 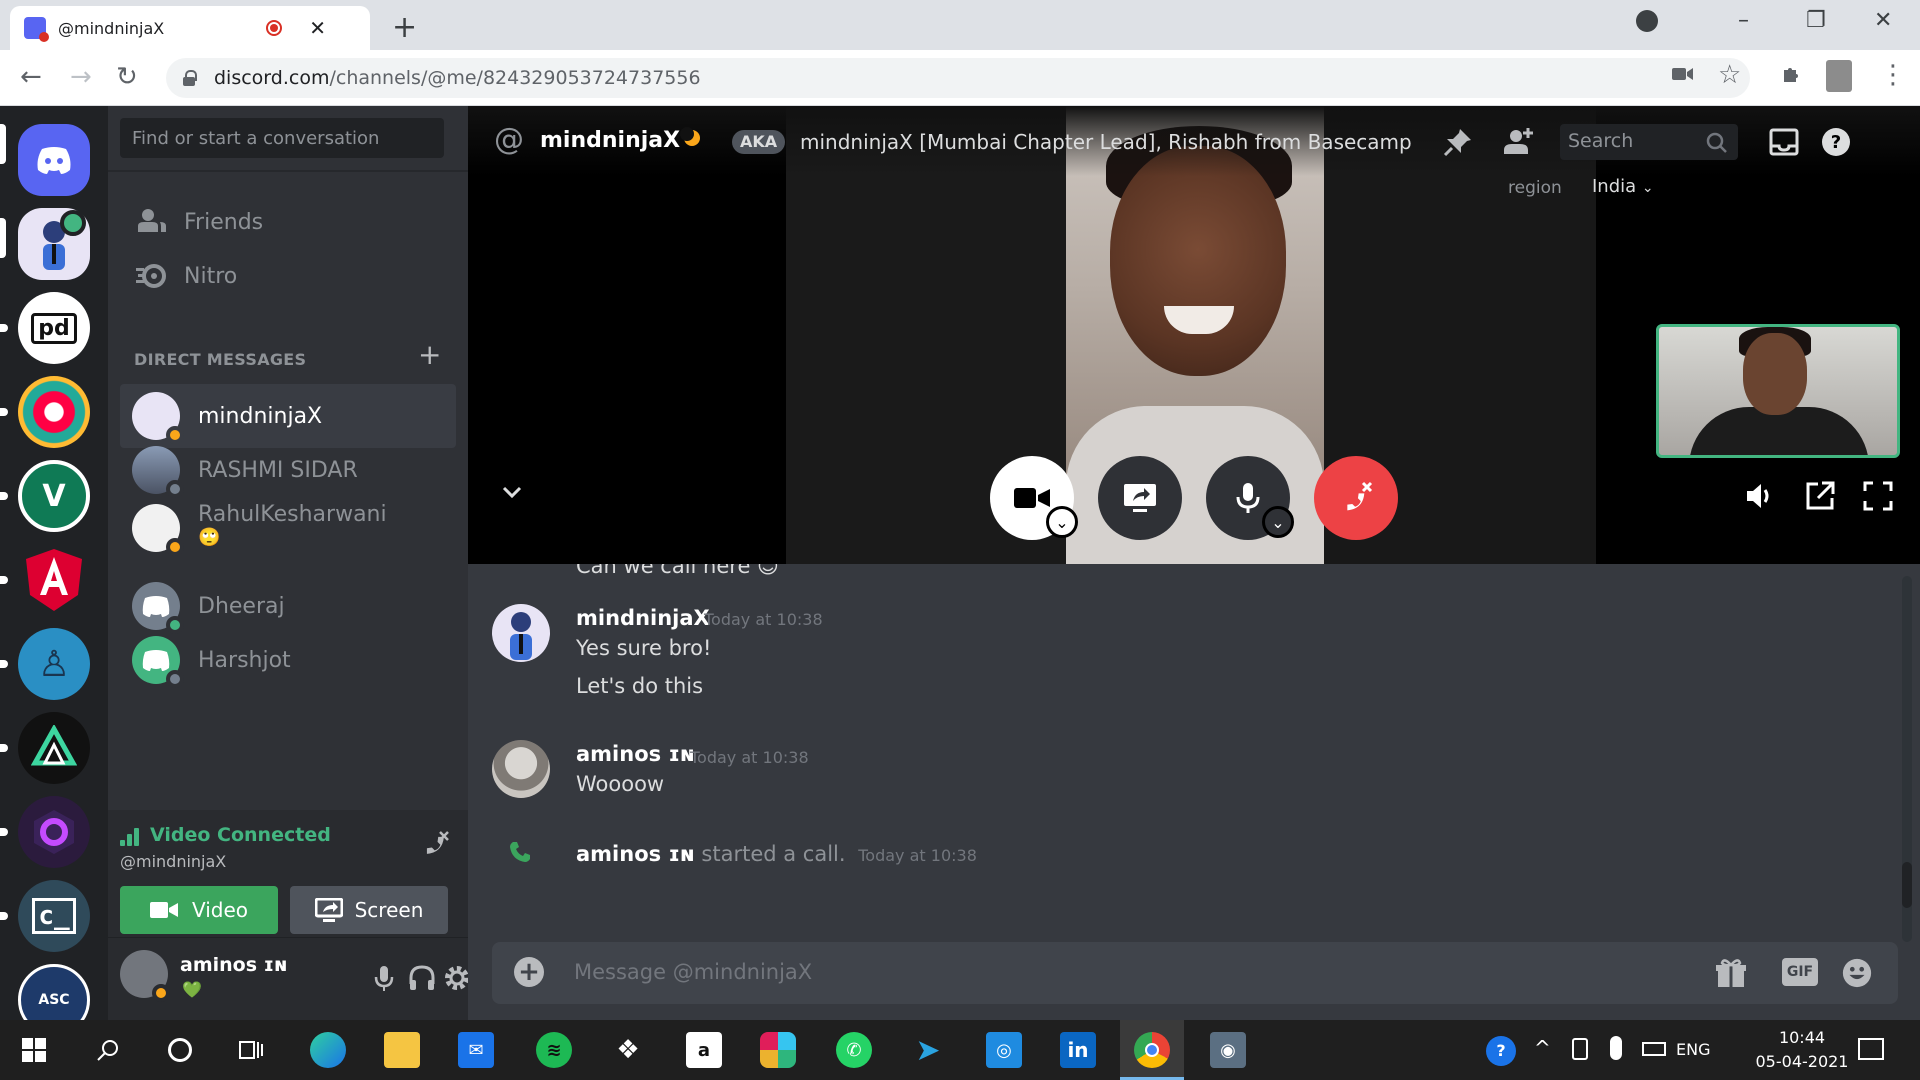 I want to click on file-explorer-icon, so click(x=402, y=1050).